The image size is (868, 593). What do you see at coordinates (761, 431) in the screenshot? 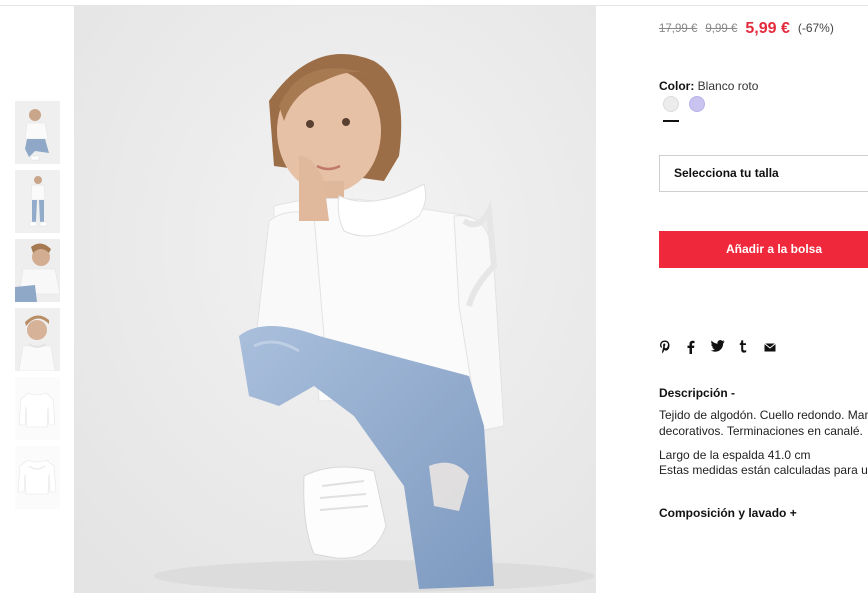
I see `description-line-2: decorativos. Terminaciones en canalé.` at bounding box center [761, 431].